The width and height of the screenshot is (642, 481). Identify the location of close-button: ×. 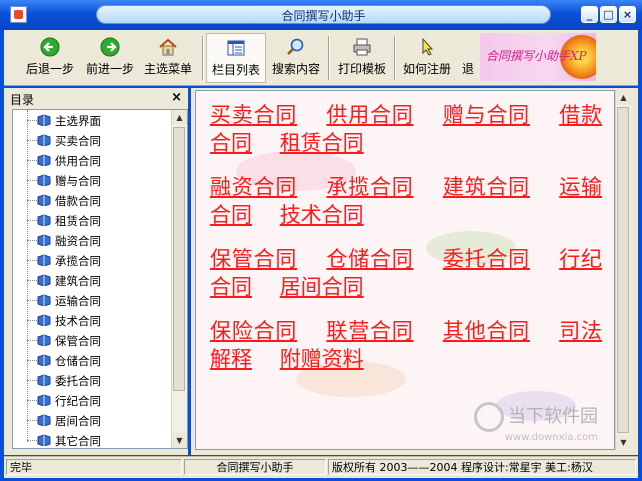
(627, 14).